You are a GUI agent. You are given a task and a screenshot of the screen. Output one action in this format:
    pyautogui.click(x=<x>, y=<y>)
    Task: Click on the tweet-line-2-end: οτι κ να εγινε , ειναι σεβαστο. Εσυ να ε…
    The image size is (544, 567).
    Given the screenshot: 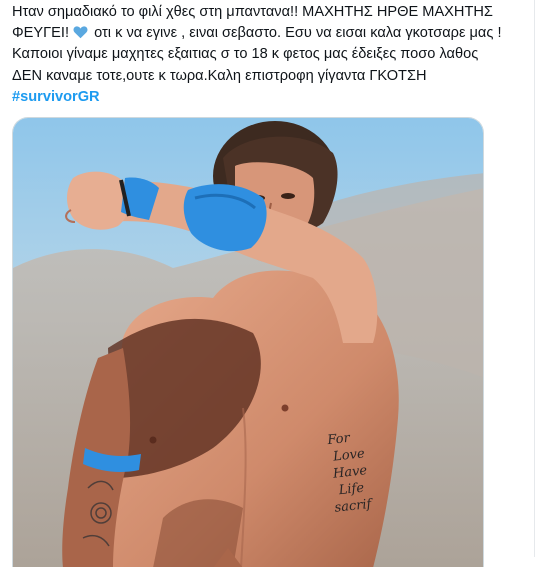 What is the action you would take?
    pyautogui.click(x=298, y=33)
    